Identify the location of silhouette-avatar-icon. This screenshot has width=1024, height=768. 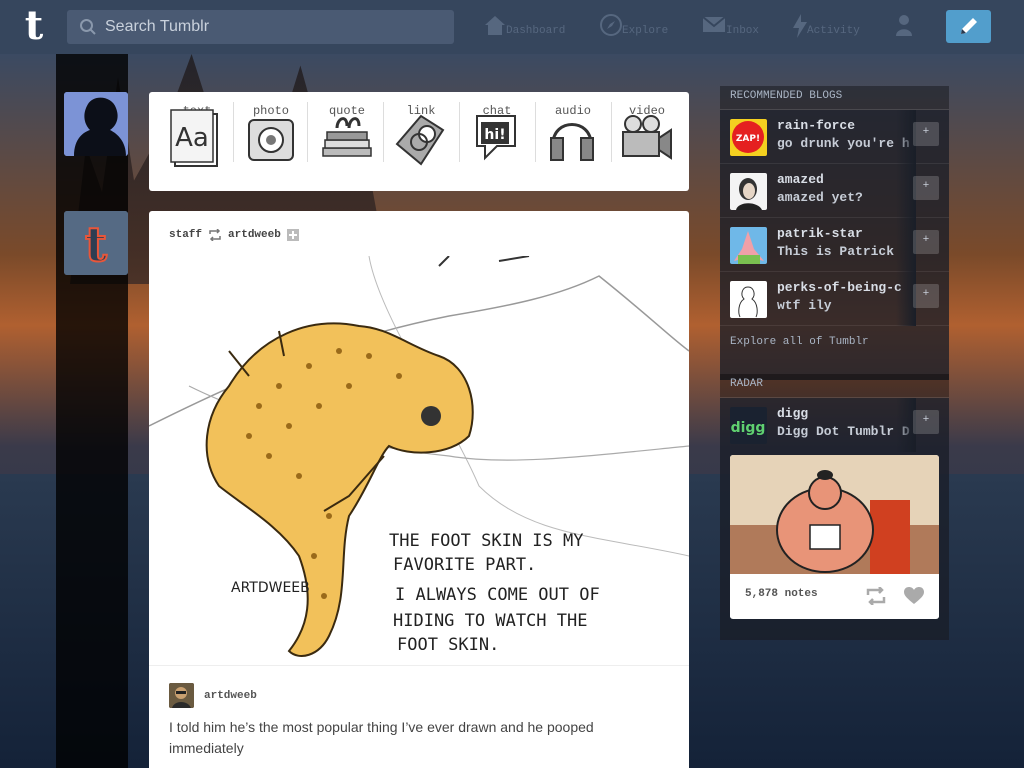
(96, 124).